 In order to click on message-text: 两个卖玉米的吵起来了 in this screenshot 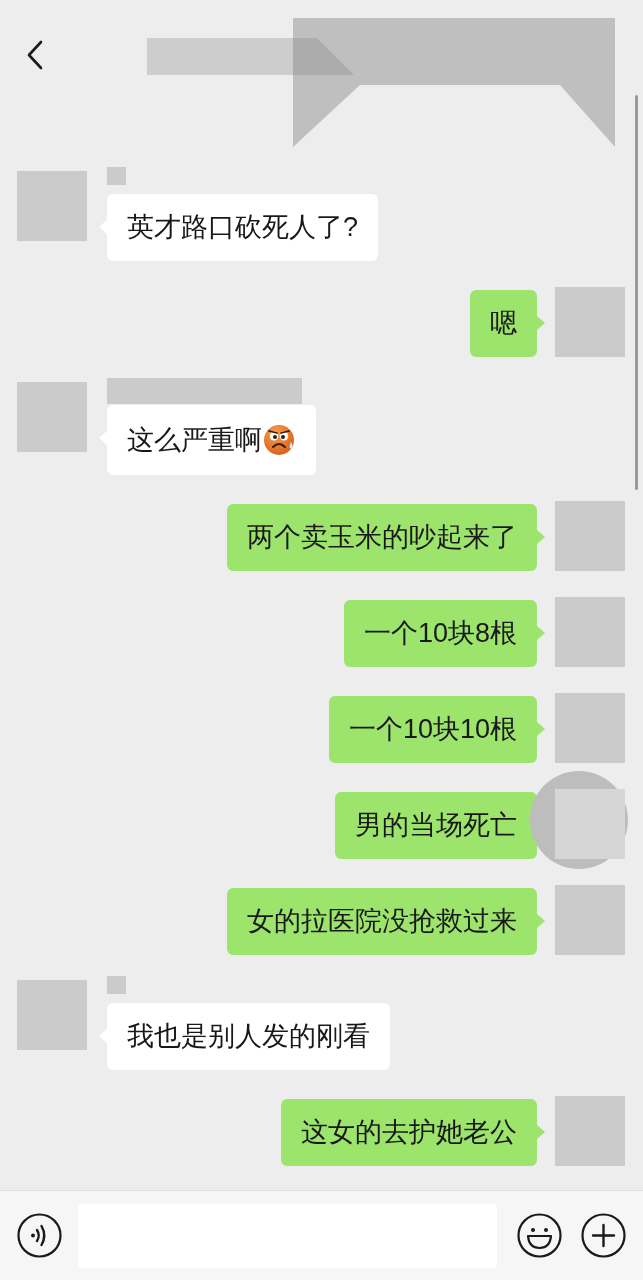, I will do `click(382, 537)`.